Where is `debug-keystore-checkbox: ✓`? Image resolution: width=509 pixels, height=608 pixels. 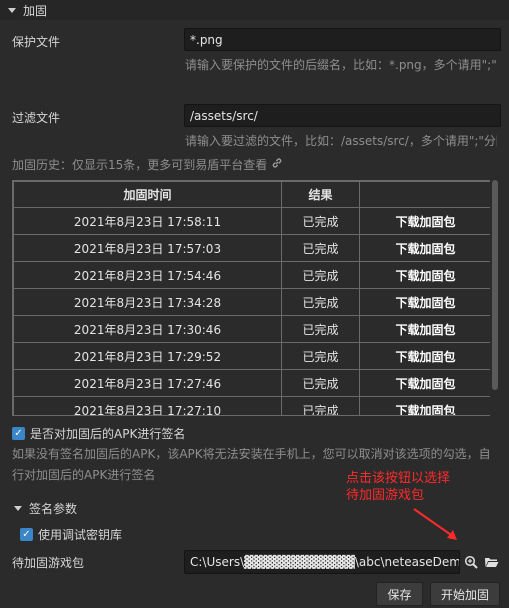 debug-keystore-checkbox: ✓ is located at coordinates (26, 534).